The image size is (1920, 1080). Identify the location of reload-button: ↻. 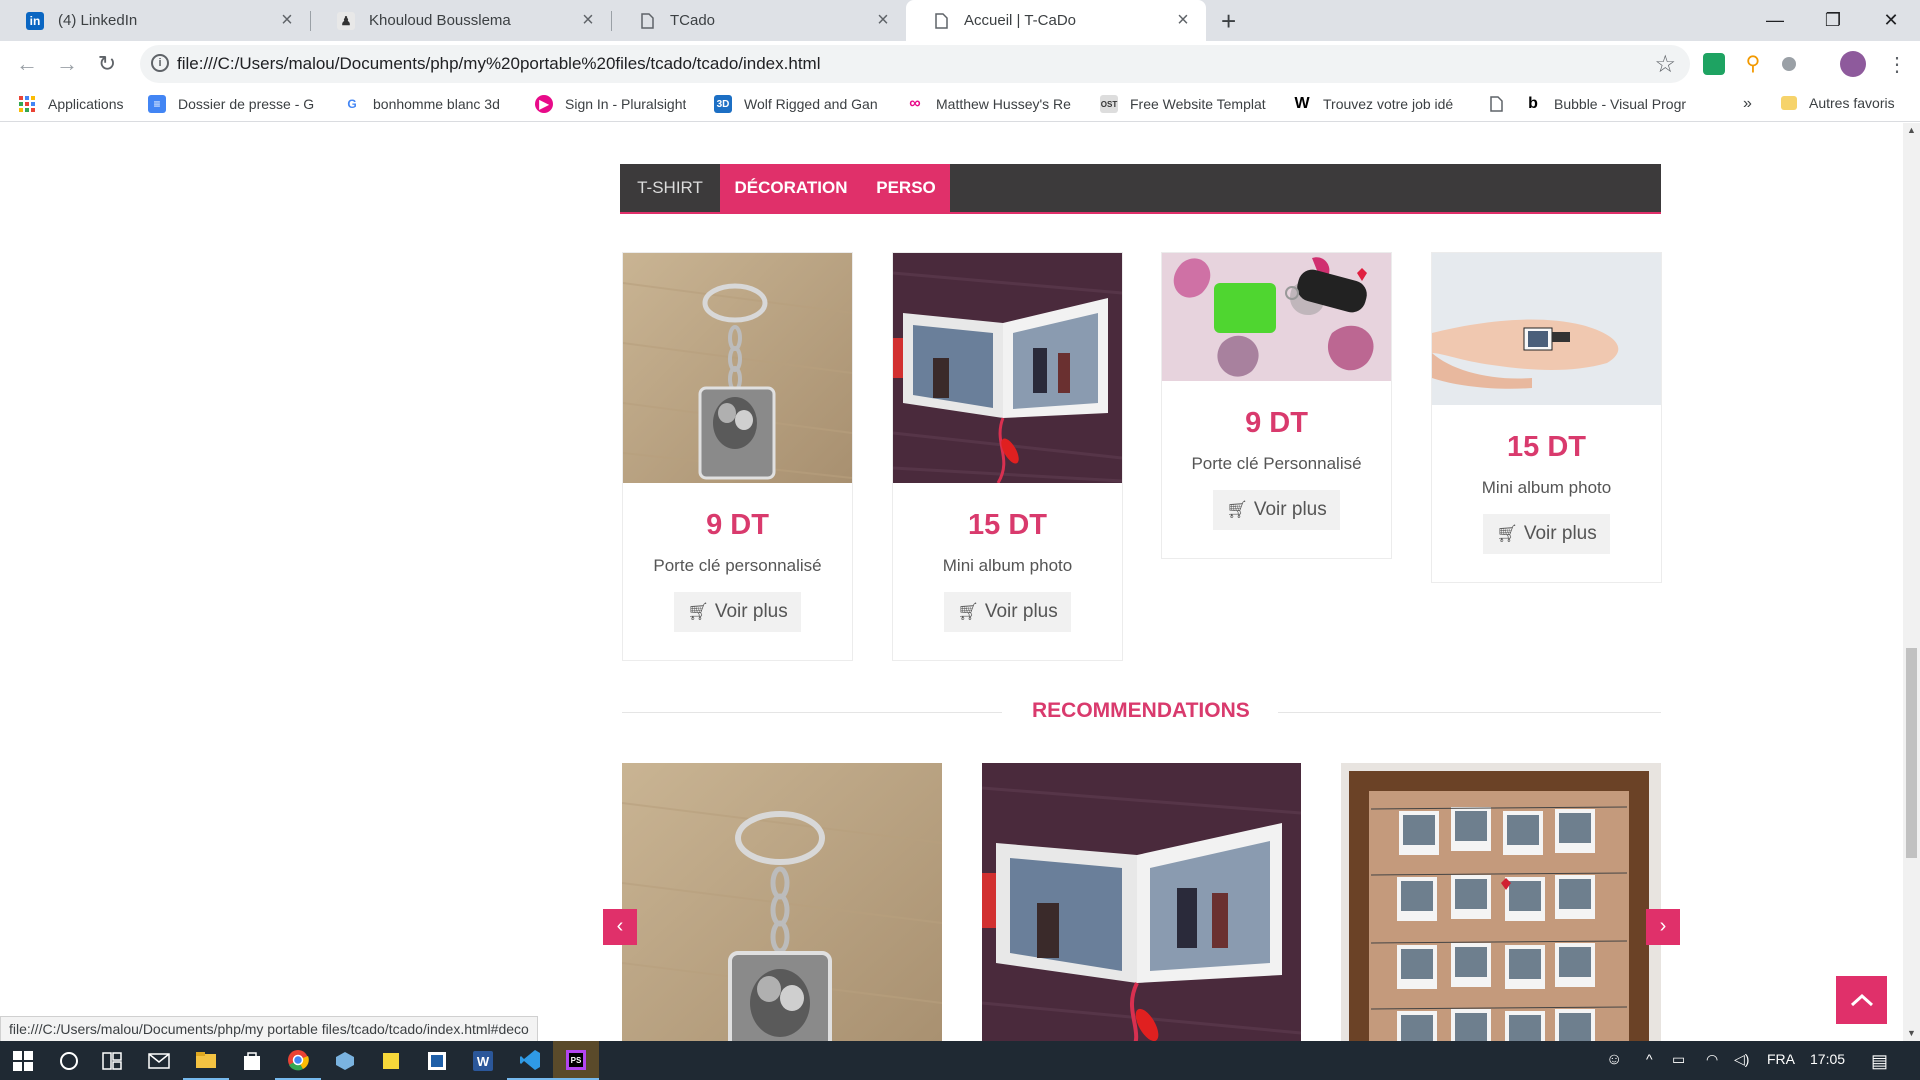
(107, 64).